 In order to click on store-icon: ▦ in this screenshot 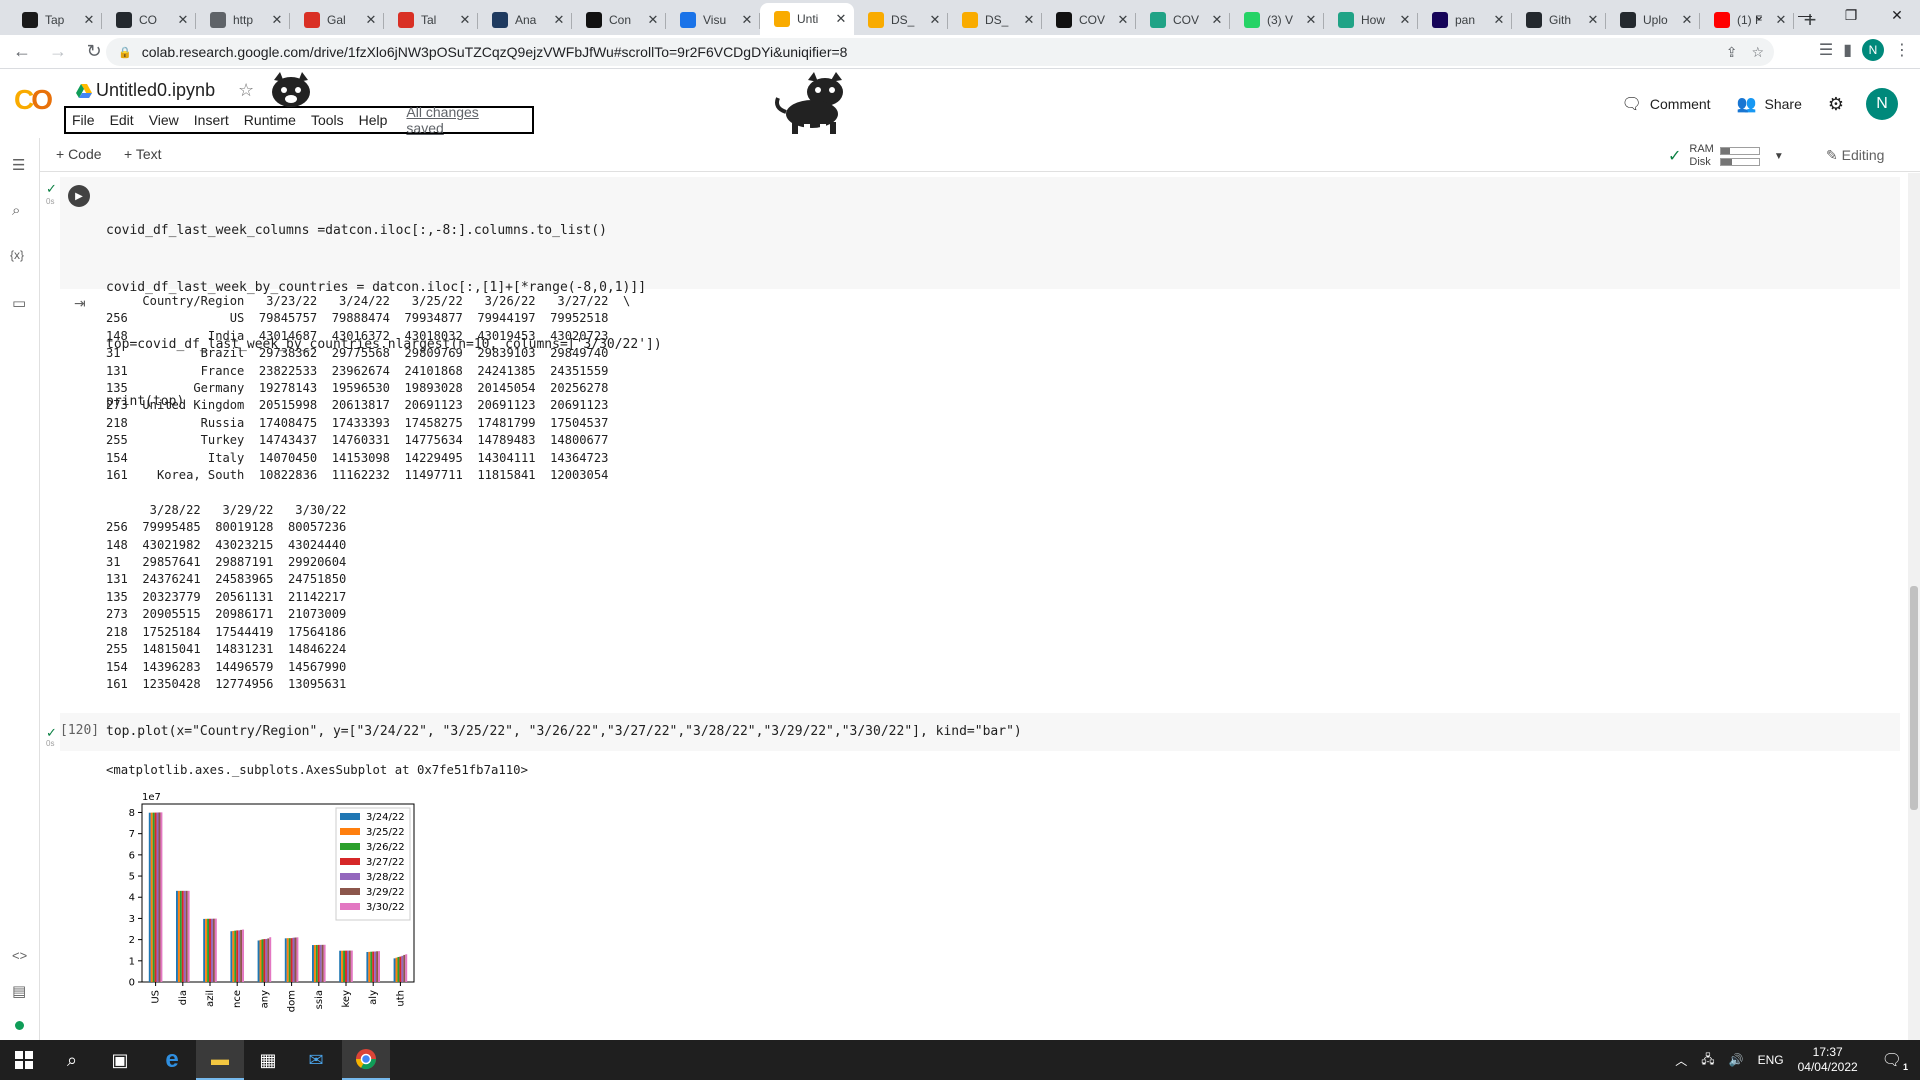, I will do `click(268, 1060)`.